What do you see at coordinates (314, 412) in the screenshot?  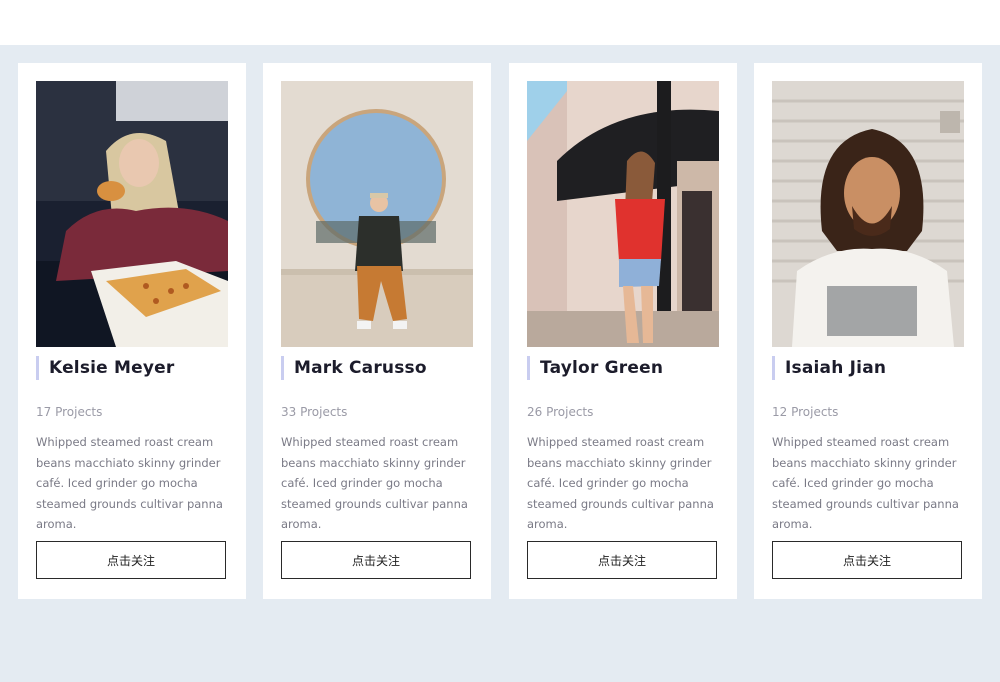 I see `project-count: 33 Projects` at bounding box center [314, 412].